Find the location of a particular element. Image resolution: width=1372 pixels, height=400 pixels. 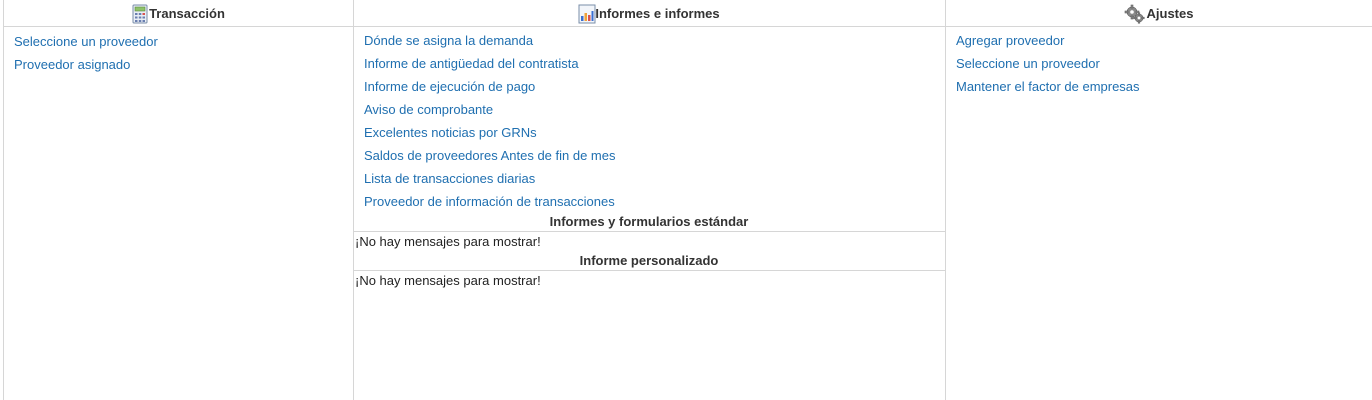

gears-icon is located at coordinates (1135, 14).